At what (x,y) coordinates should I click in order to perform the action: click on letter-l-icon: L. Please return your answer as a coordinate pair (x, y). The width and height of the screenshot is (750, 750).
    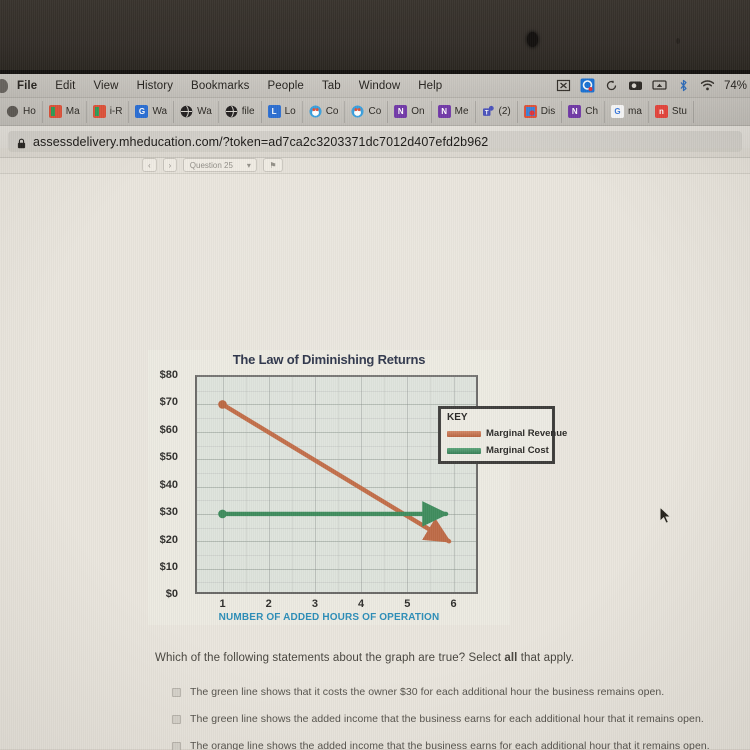
    Looking at the image, I should click on (274, 111).